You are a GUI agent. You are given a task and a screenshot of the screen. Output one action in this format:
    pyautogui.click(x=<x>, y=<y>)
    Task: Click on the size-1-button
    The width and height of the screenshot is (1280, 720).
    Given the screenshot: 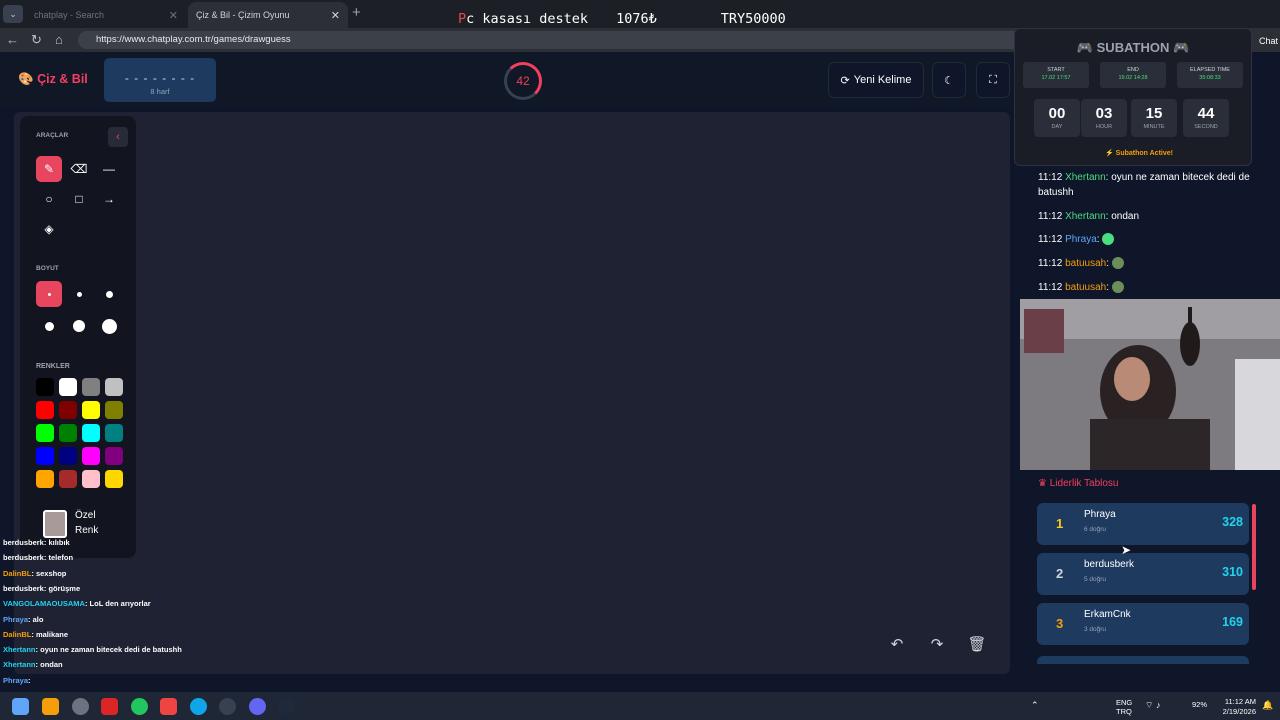 What is the action you would take?
    pyautogui.click(x=49, y=294)
    